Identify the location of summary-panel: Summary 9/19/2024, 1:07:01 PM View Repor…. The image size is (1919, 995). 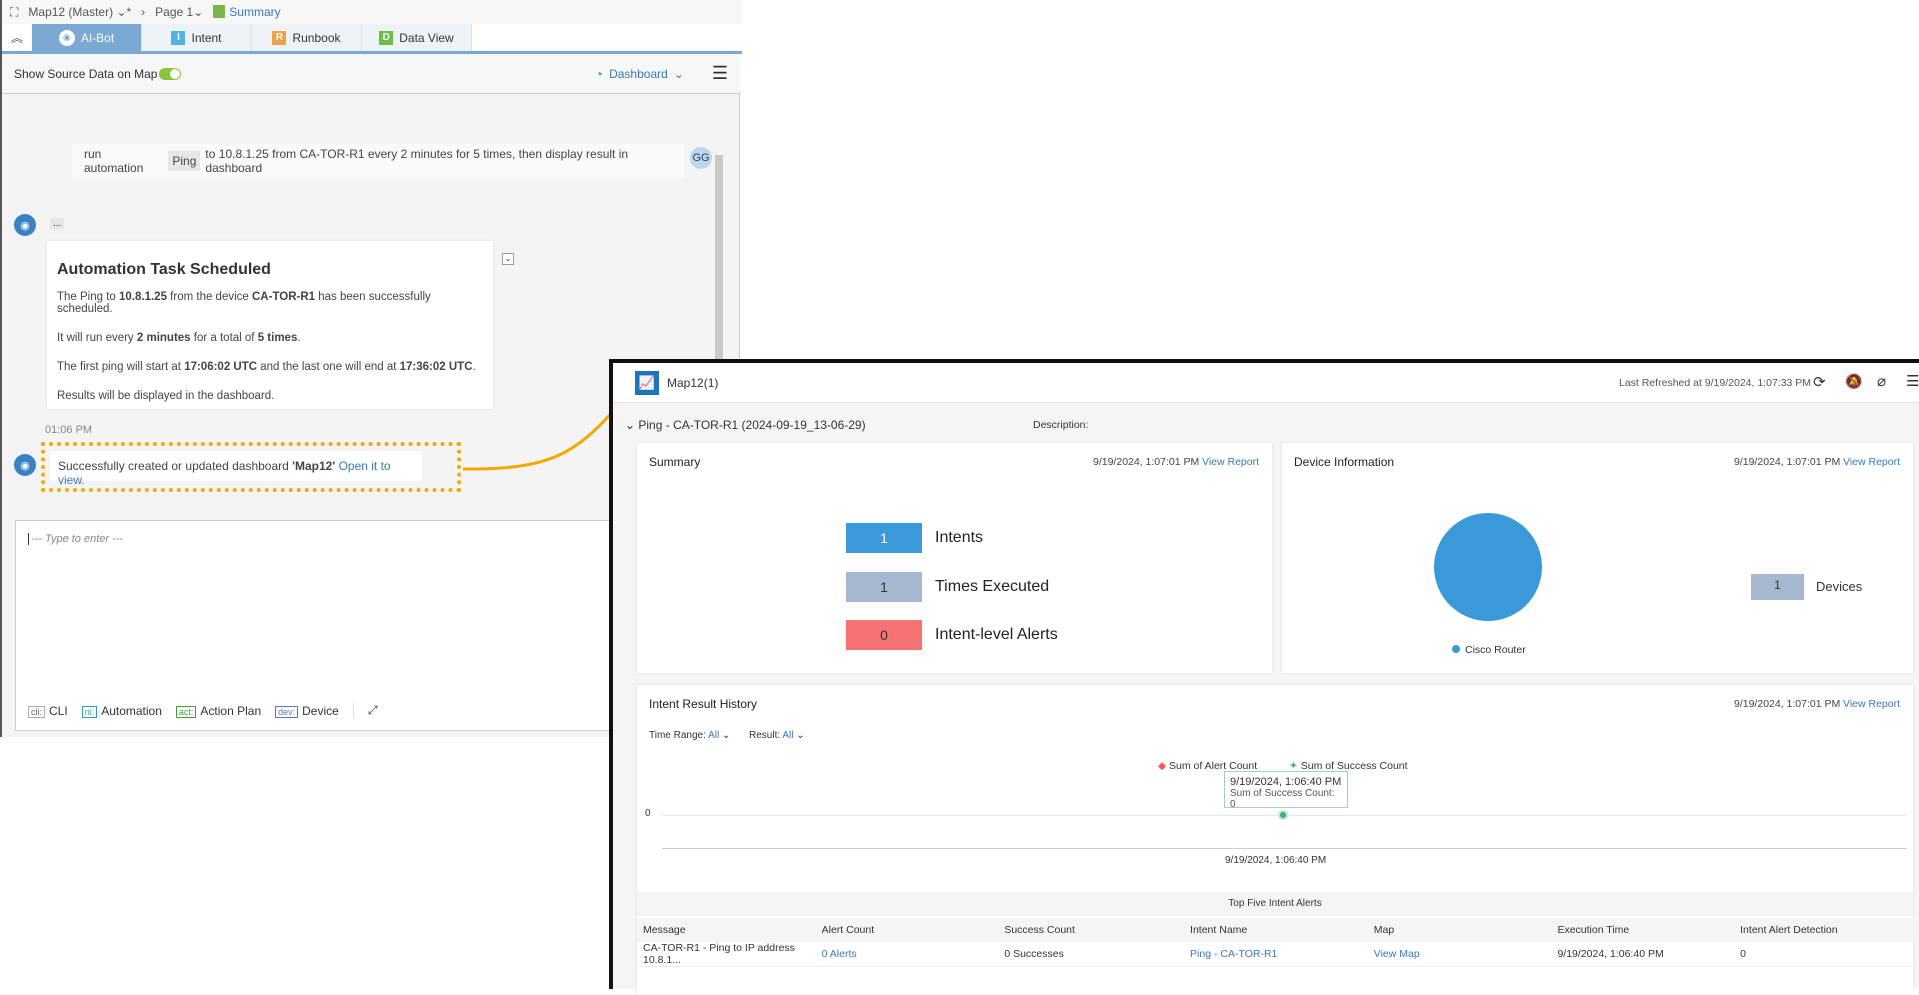
(954, 558).